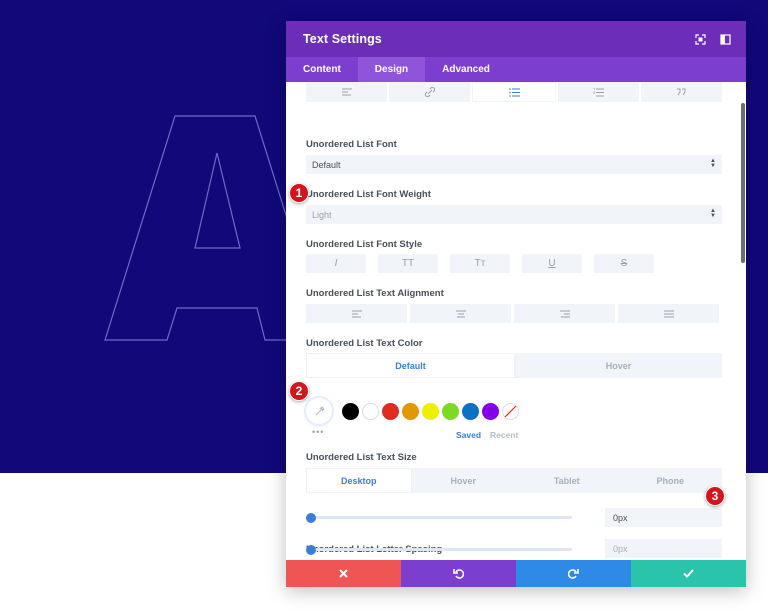 This screenshot has width=768, height=611. Describe the element at coordinates (514, 164) in the screenshot. I see `font-select: Default ▲ ▼` at that location.